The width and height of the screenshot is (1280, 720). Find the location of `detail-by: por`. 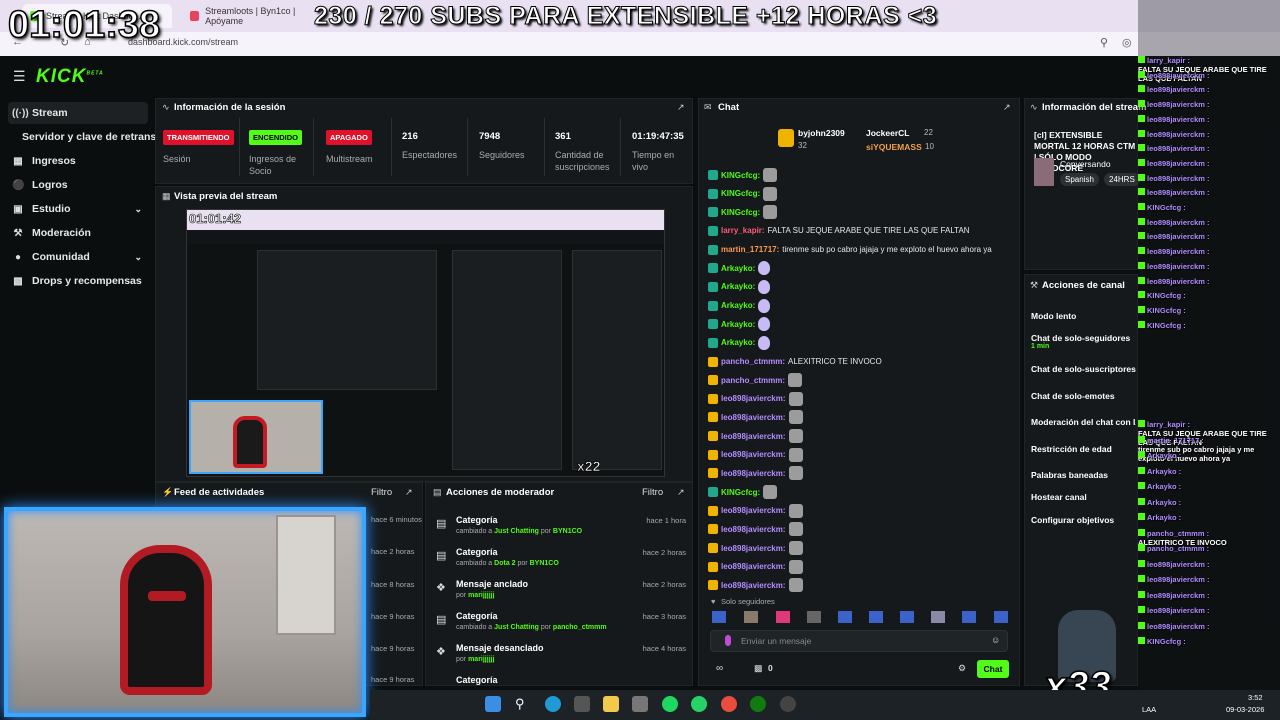

detail-by: por is located at coordinates (545, 531).